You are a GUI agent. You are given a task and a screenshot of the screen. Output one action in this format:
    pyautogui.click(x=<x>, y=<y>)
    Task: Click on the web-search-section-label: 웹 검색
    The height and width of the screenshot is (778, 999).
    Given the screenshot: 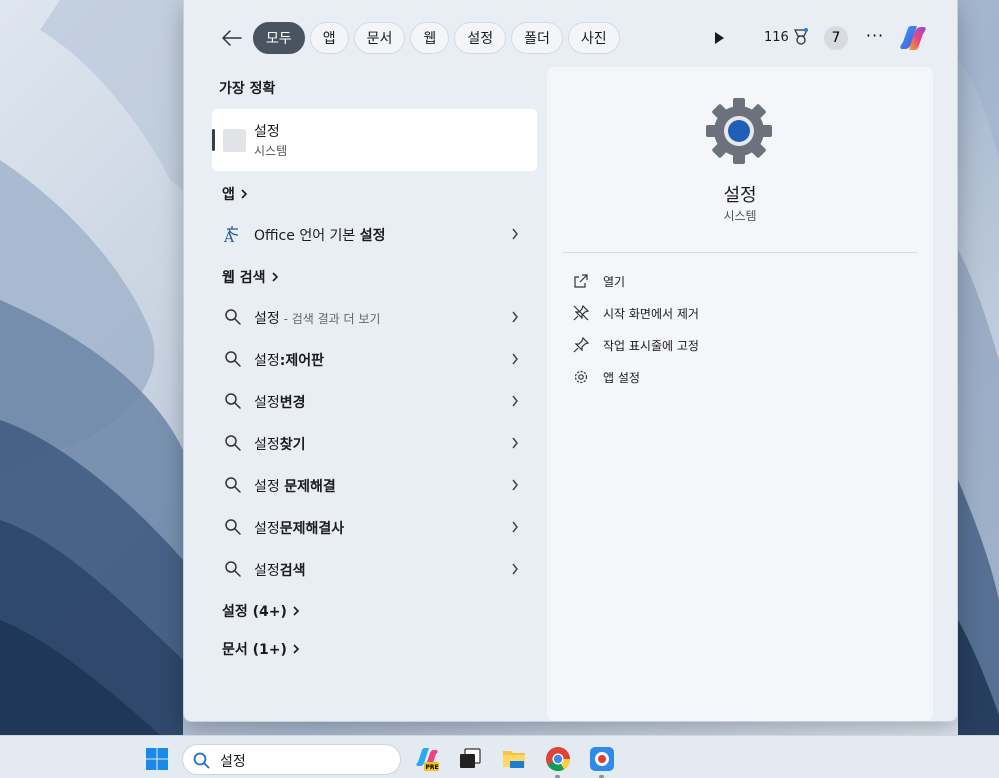 What is the action you would take?
    pyautogui.click(x=244, y=278)
    